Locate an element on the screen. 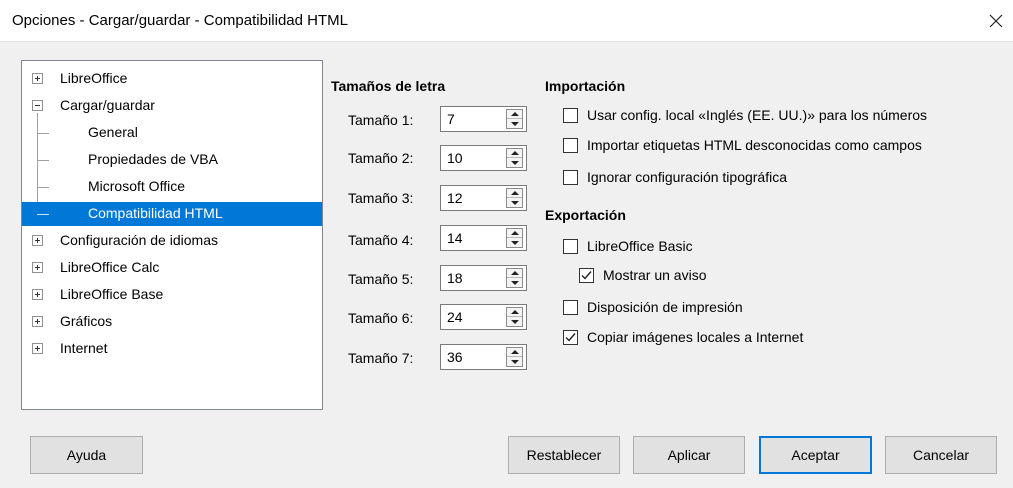  tree-item-microsoft-office: Microsoft Office is located at coordinates (172, 187).